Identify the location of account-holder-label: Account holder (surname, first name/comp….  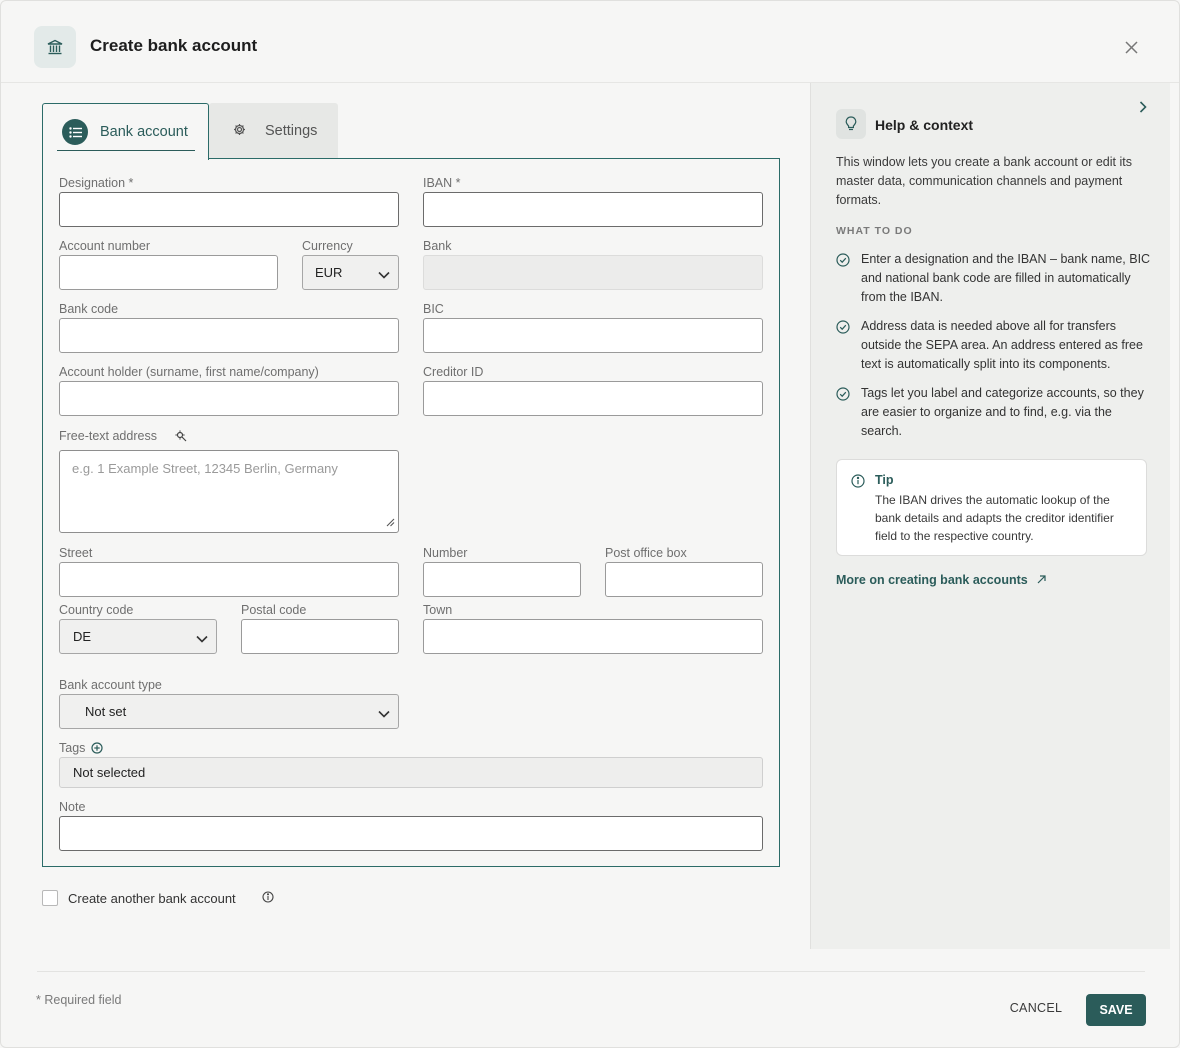
(189, 372).